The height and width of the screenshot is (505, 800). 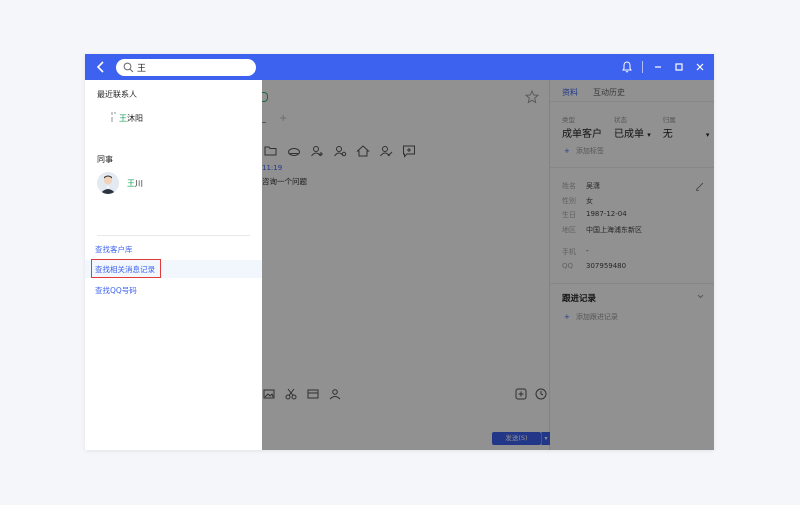 I want to click on cloud-icon, so click(x=294, y=151).